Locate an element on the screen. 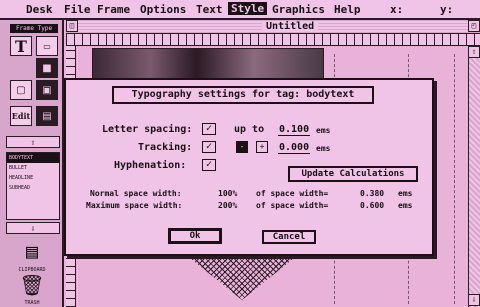 The image size is (480, 307). menu-graphics: Graphics is located at coordinates (298, 9).